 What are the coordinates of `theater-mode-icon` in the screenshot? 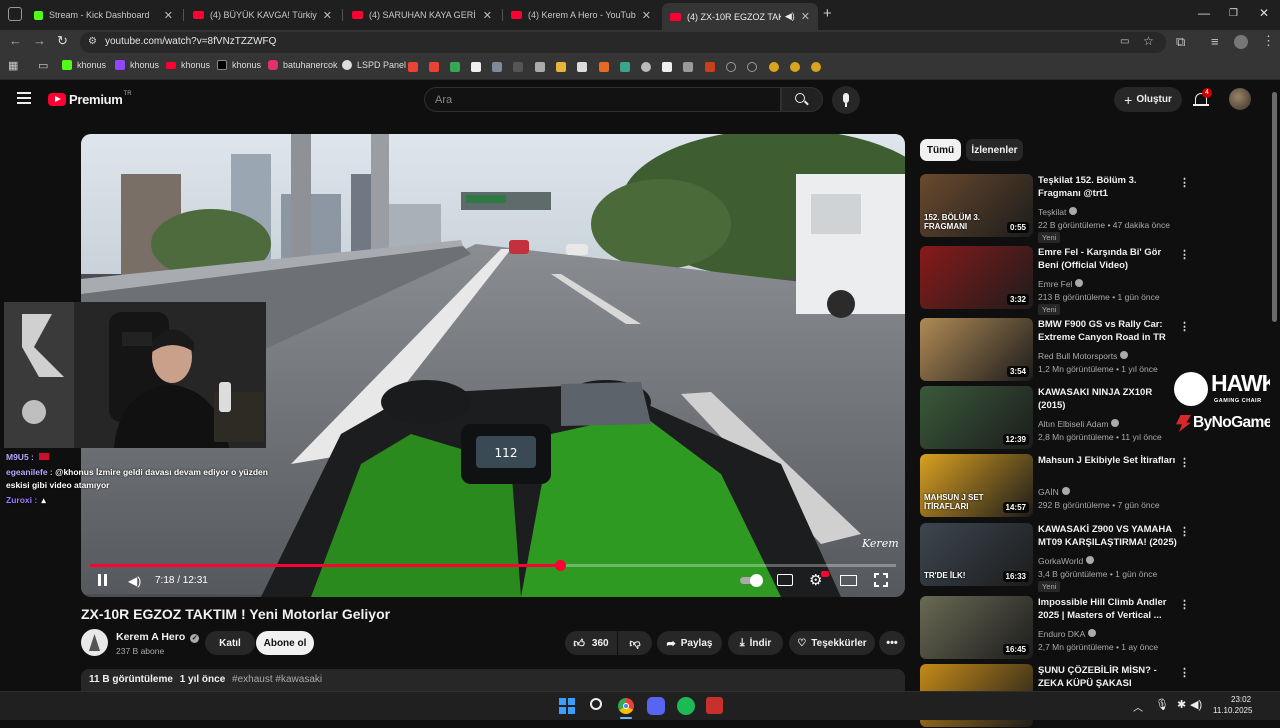 It's located at (848, 580).